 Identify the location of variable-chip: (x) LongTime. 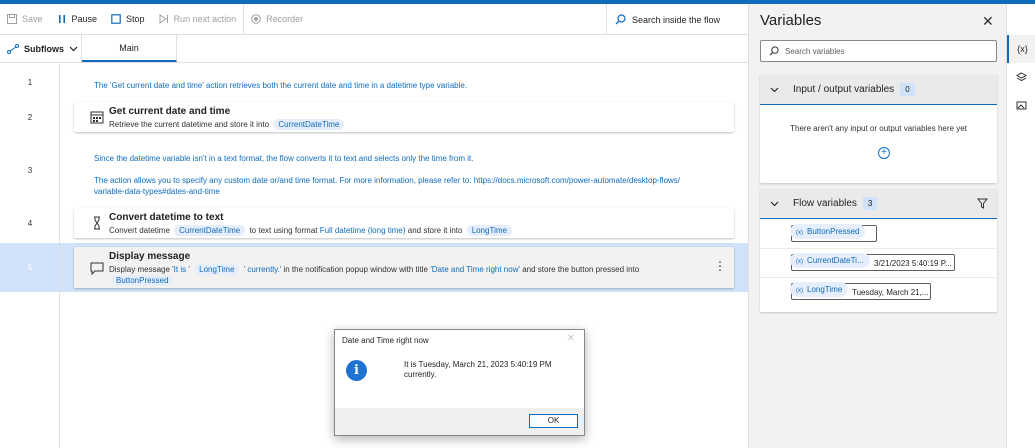
(819, 289).